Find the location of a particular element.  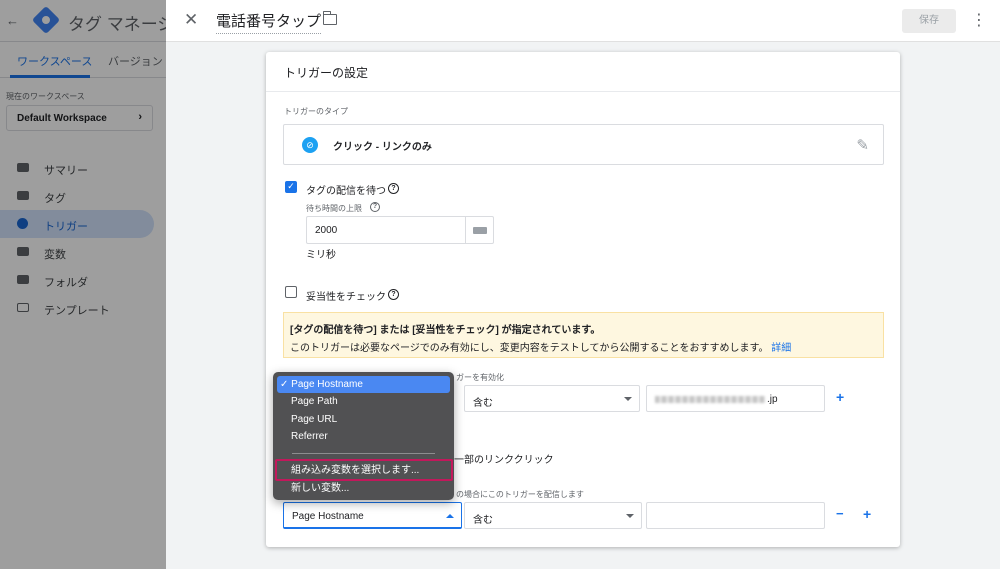

divider is located at coordinates (583, 91).